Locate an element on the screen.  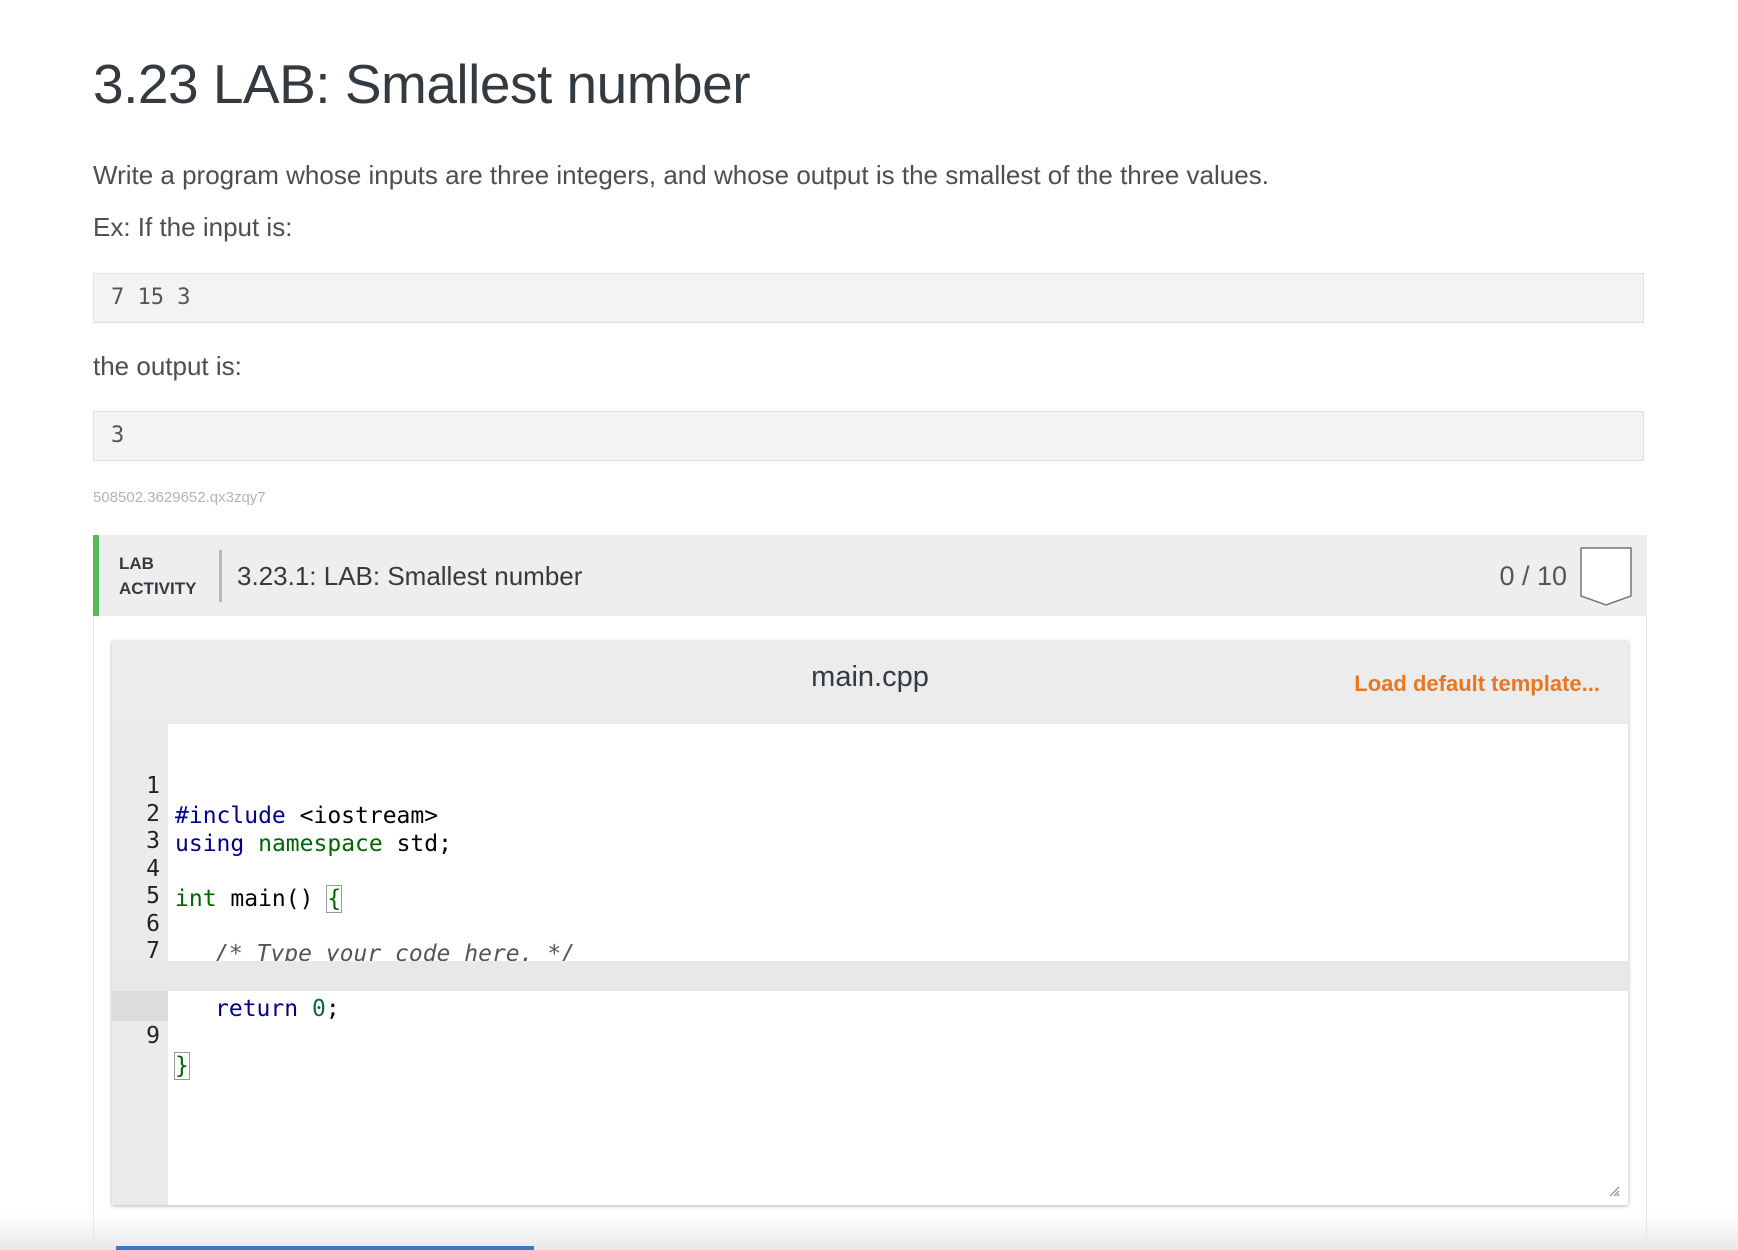
line-number: 9 is located at coordinates (153, 1036).